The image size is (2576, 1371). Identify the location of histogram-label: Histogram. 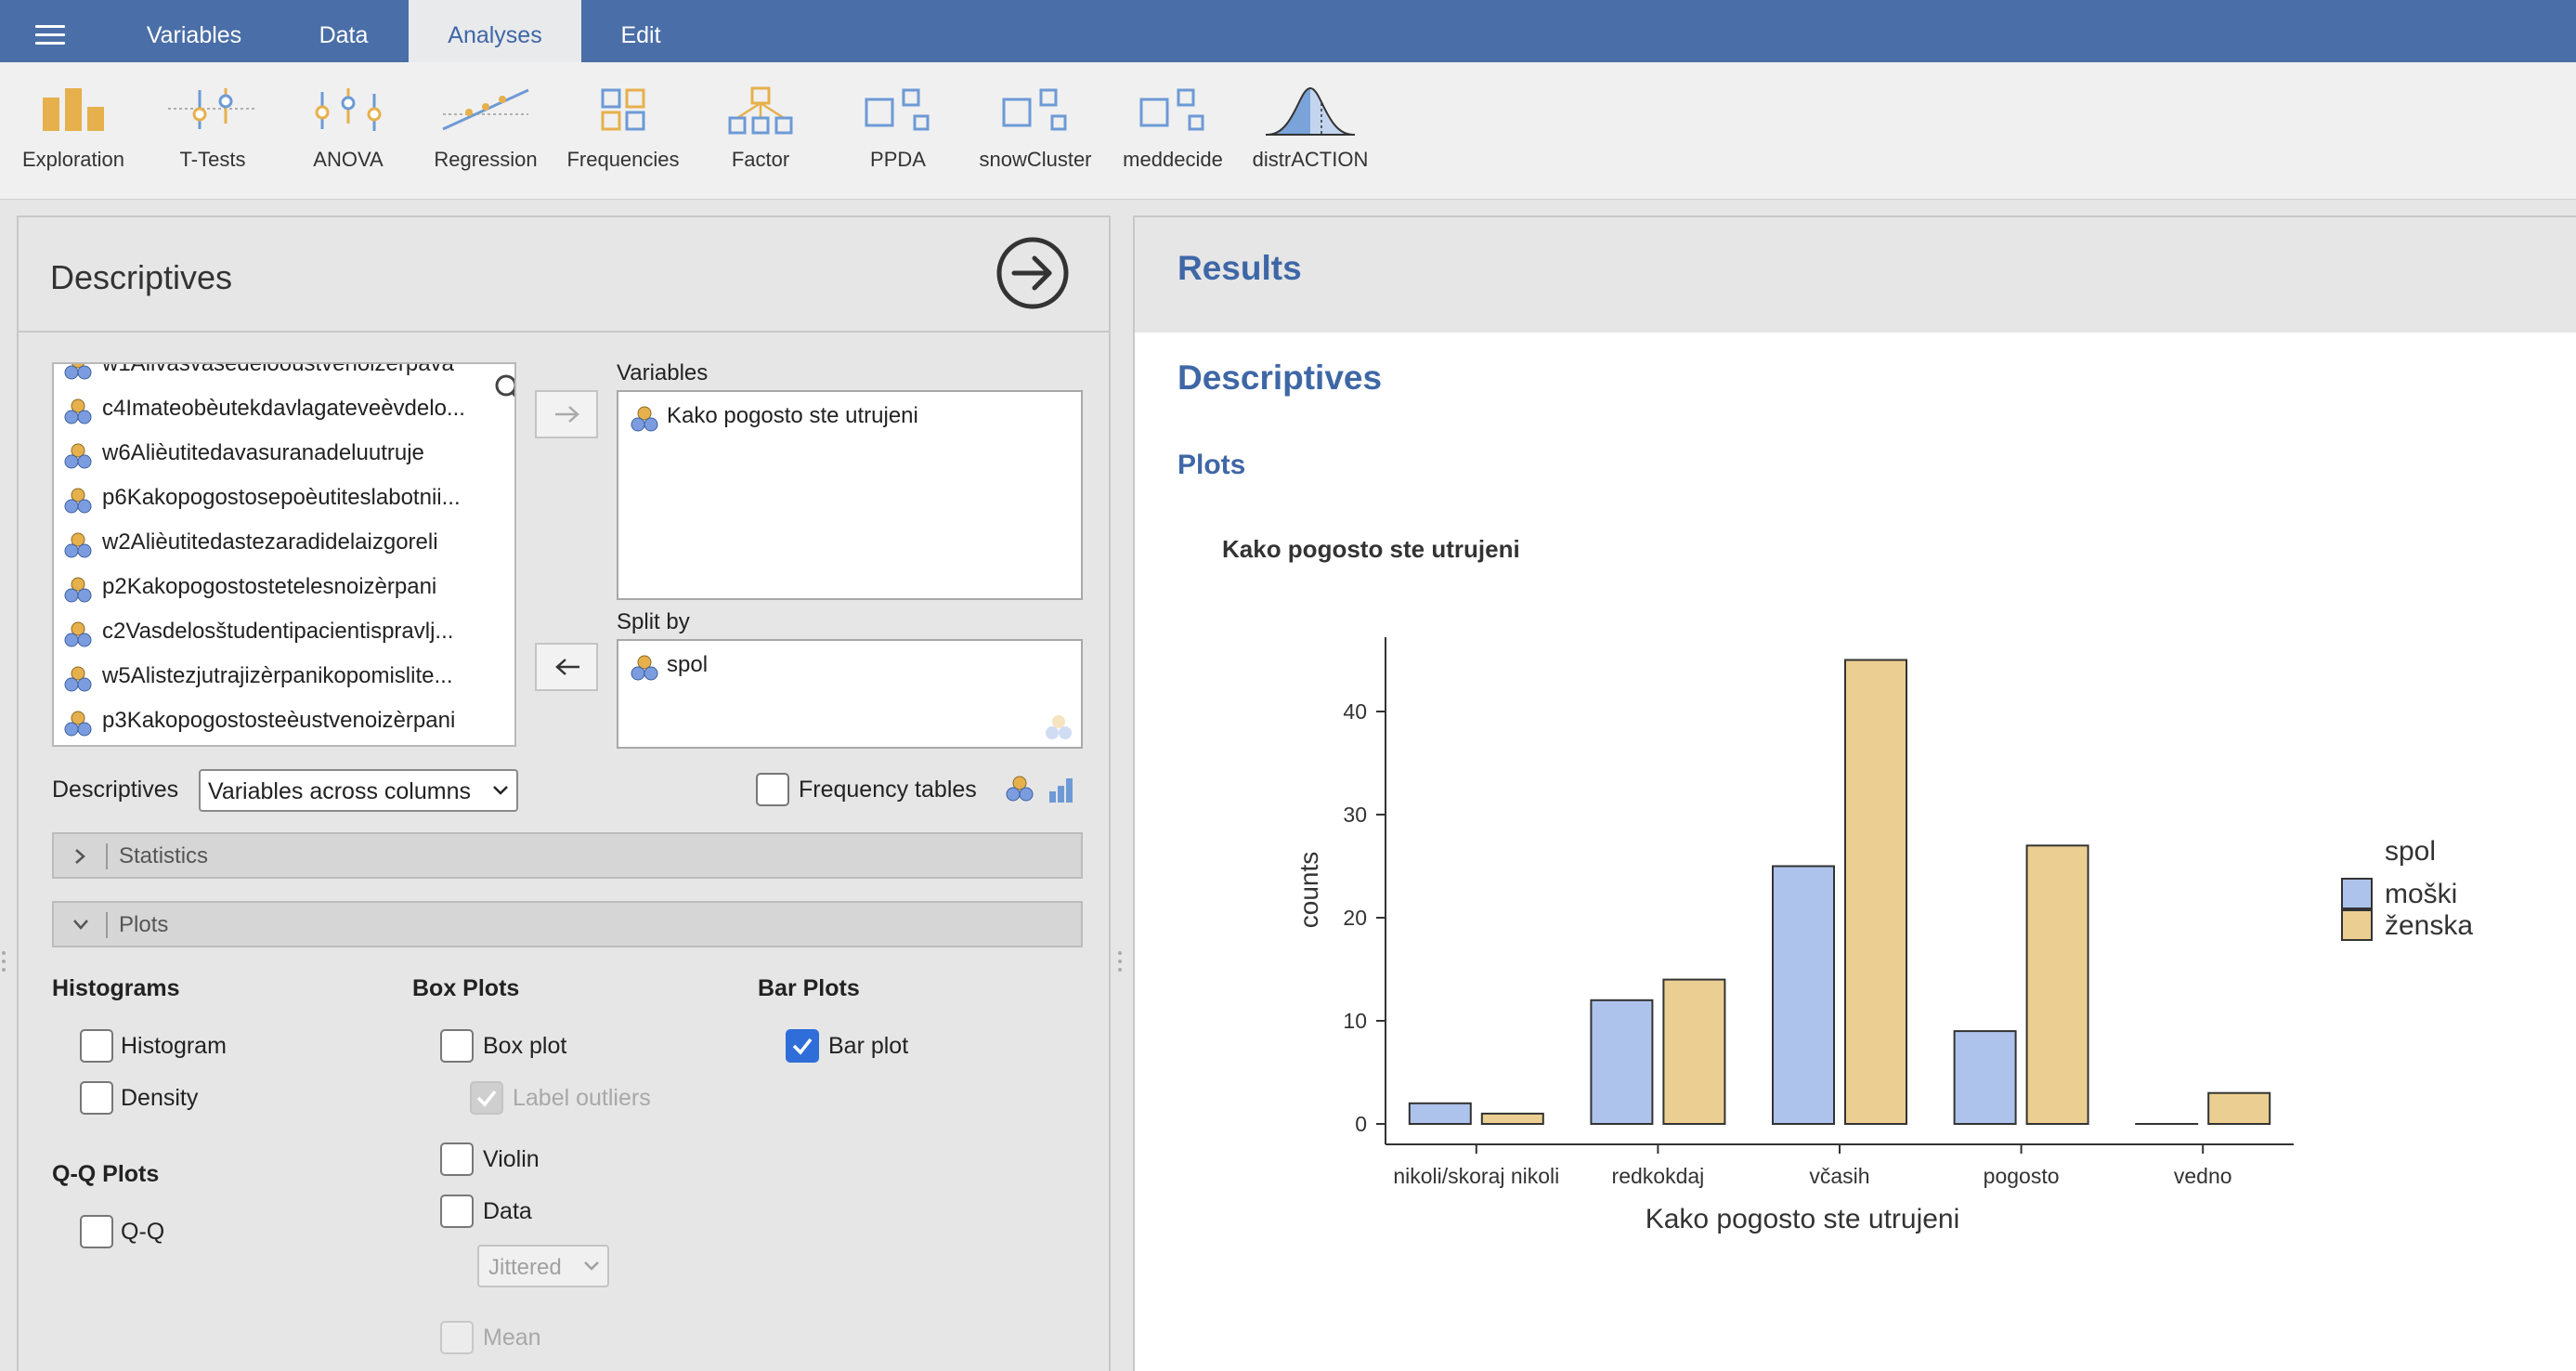
(174, 1046).